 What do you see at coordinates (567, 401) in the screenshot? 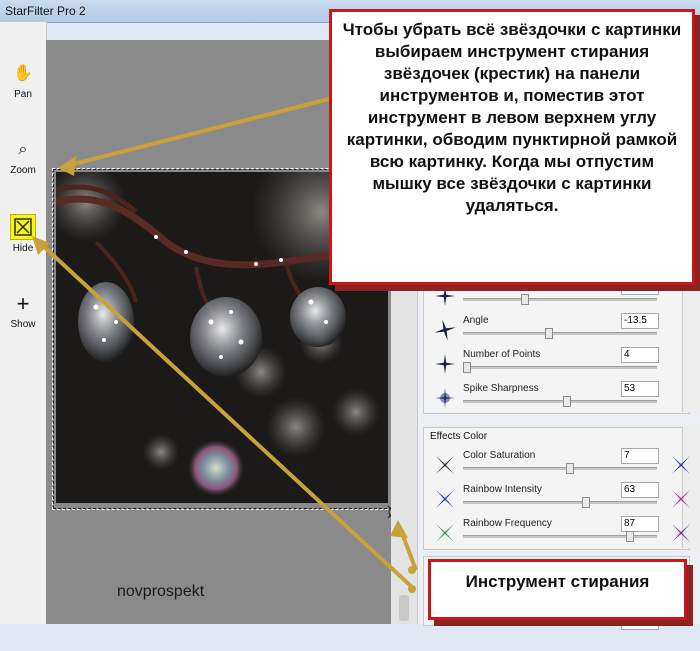
I see `sharpness-slider-thumb` at bounding box center [567, 401].